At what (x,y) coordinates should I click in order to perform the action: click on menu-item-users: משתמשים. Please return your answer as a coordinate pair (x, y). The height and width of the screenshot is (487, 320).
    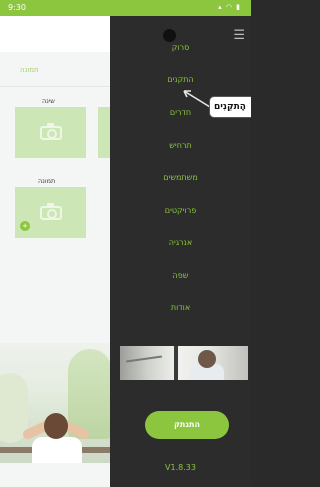
    Looking at the image, I should click on (180, 177).